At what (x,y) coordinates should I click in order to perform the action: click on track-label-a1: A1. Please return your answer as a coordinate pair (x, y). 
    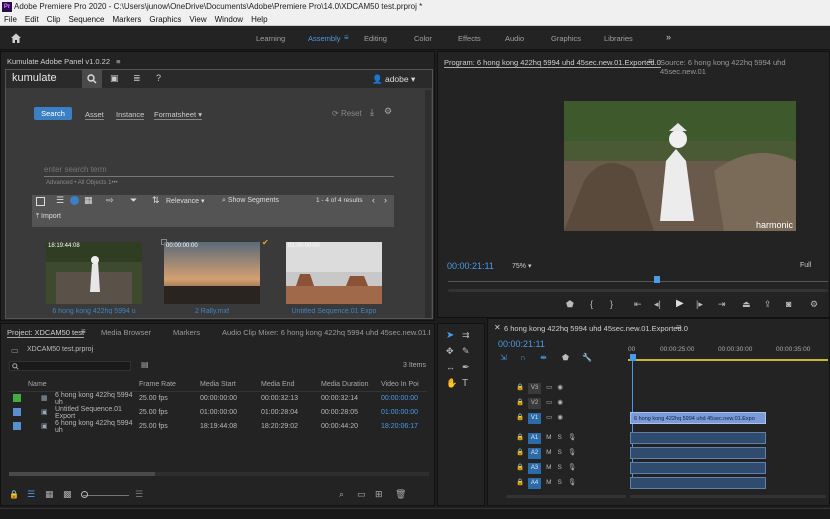
    Looking at the image, I should click on (535, 438).